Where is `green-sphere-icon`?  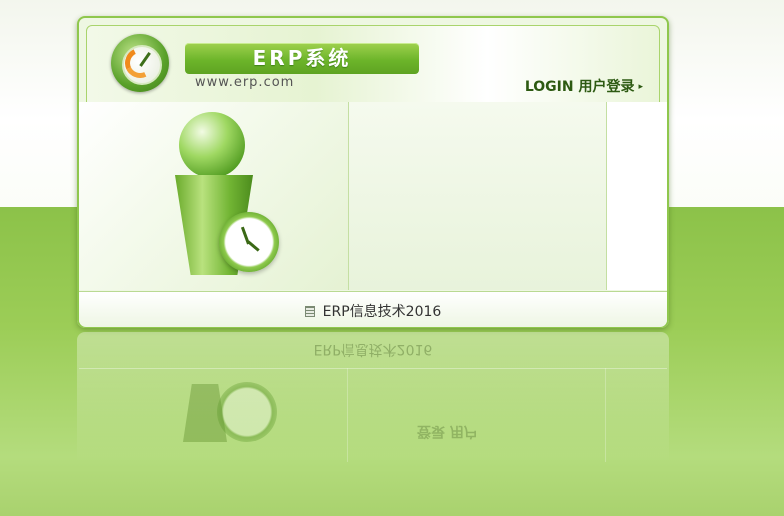 green-sphere-icon is located at coordinates (212, 145).